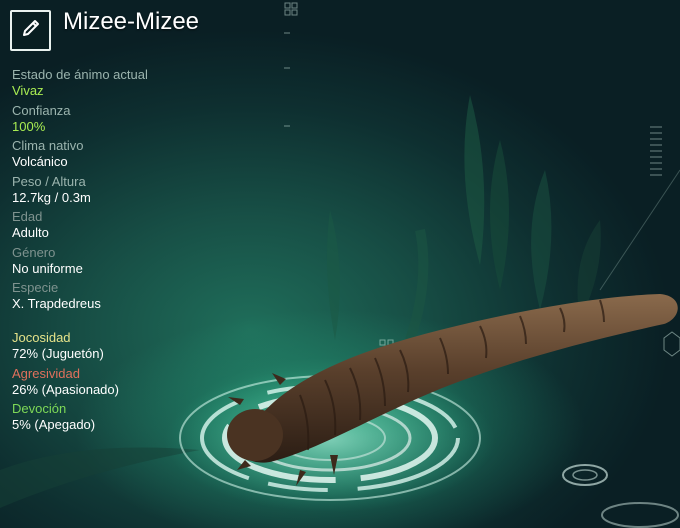 Image resolution: width=680 pixels, height=528 pixels. I want to click on trait-playfulness-value: 72% (Juguetón), so click(58, 353).